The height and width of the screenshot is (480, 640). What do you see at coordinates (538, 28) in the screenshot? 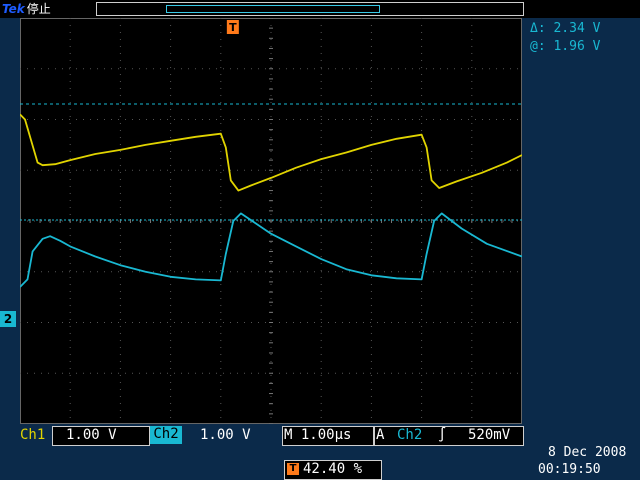
I see `delta-label: Δ:` at bounding box center [538, 28].